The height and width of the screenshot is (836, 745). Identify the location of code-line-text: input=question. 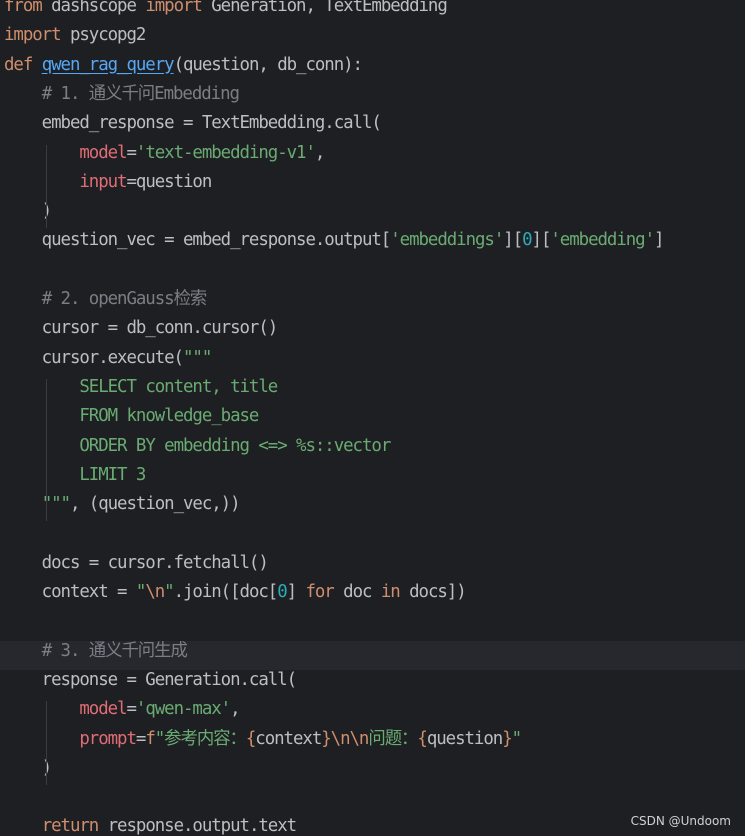
(108, 186).